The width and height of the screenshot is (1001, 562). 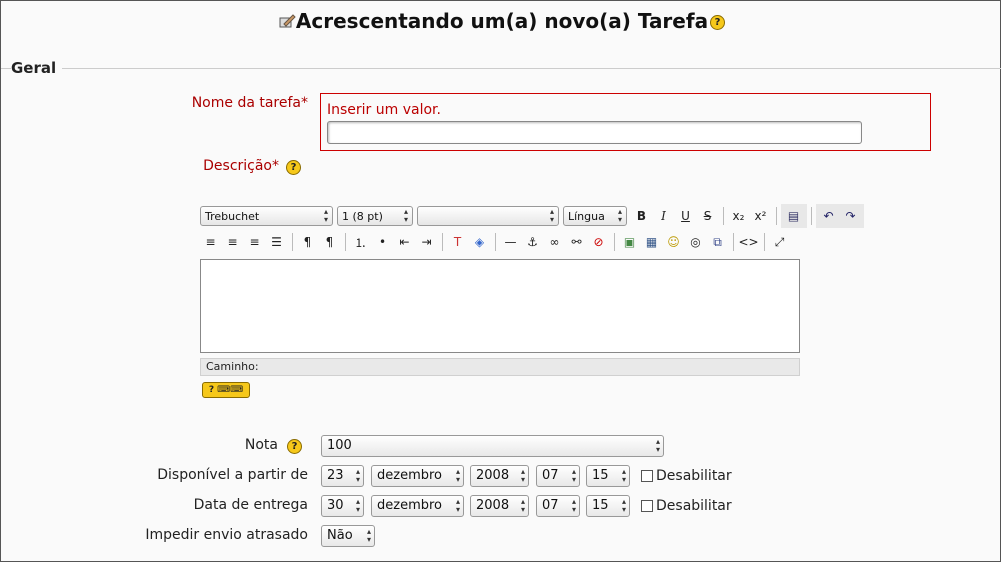 I want to click on due-disable-checkbox, so click(x=647, y=506).